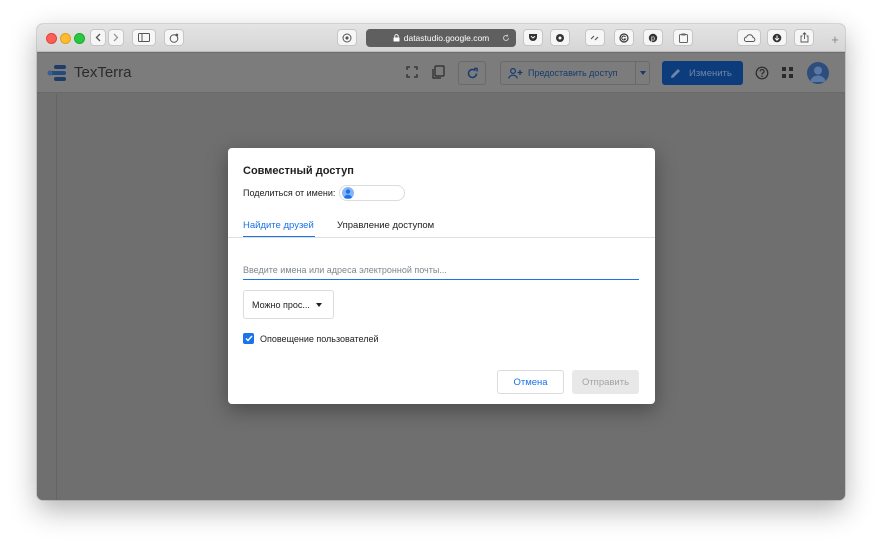  I want to click on sidebar-toggle-button, so click(144, 37).